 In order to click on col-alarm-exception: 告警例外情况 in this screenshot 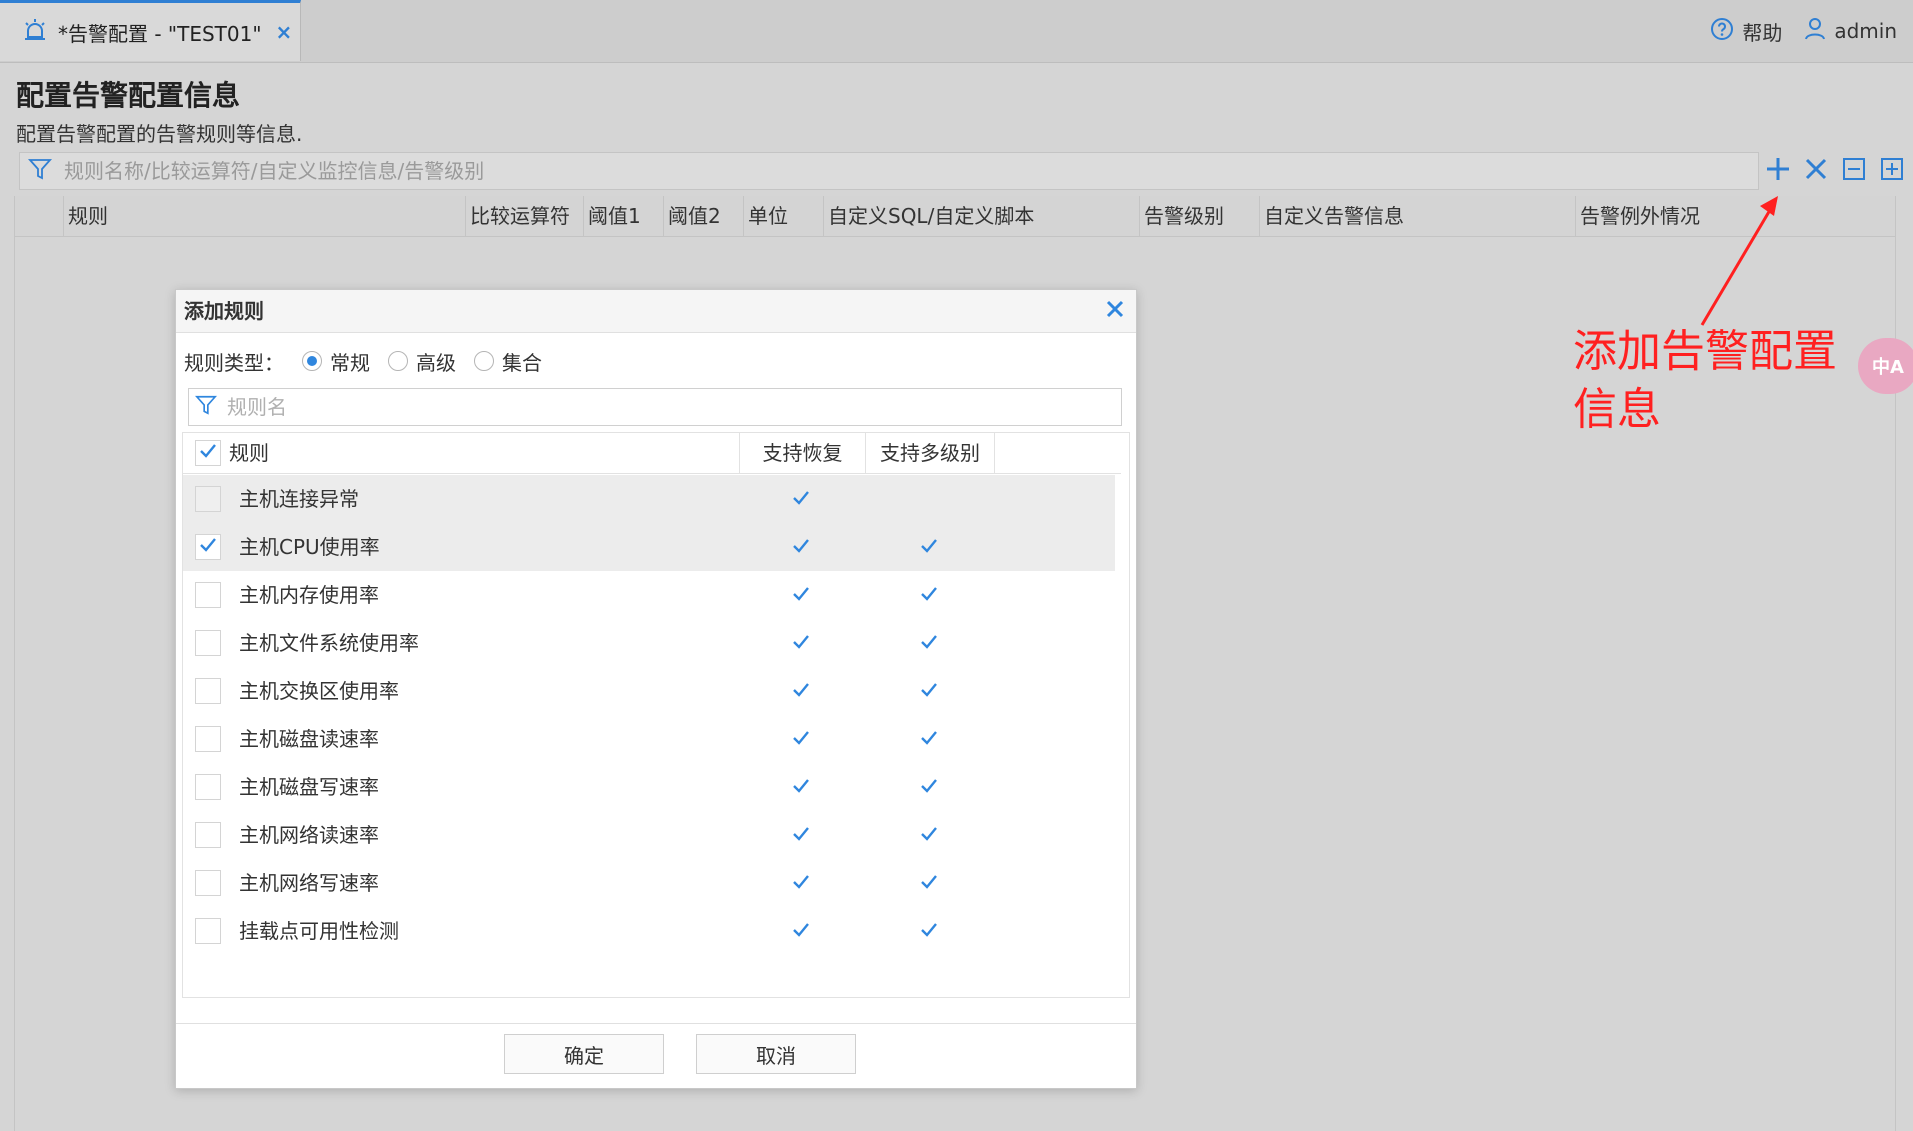, I will do `click(1735, 216)`.